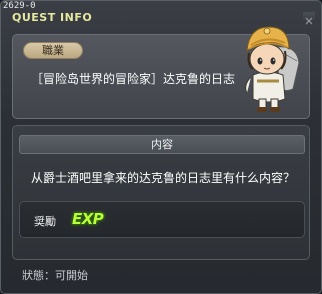 Image resolution: width=322 pixels, height=294 pixels. Describe the element at coordinates (272, 69) in the screenshot. I see `npc-character-portrait` at that location.